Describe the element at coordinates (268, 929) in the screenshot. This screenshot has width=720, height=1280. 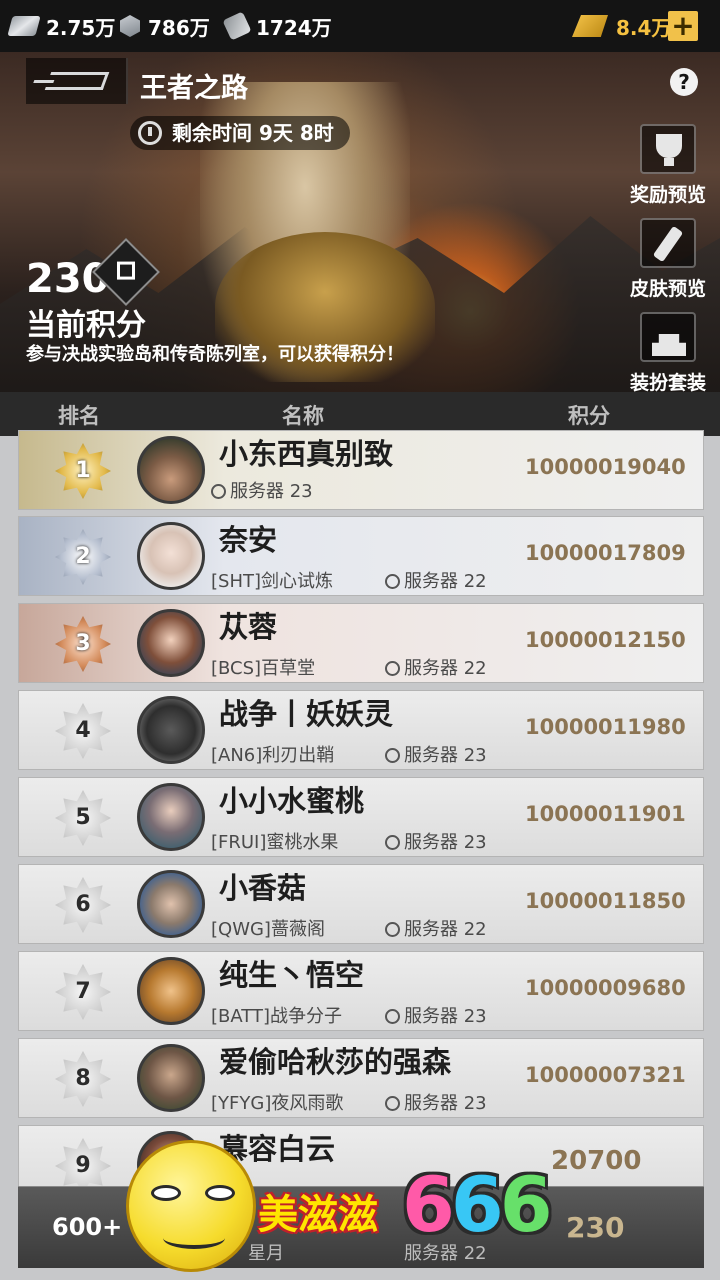
I see `player-clan: [QWG]蔷薇阁` at that location.